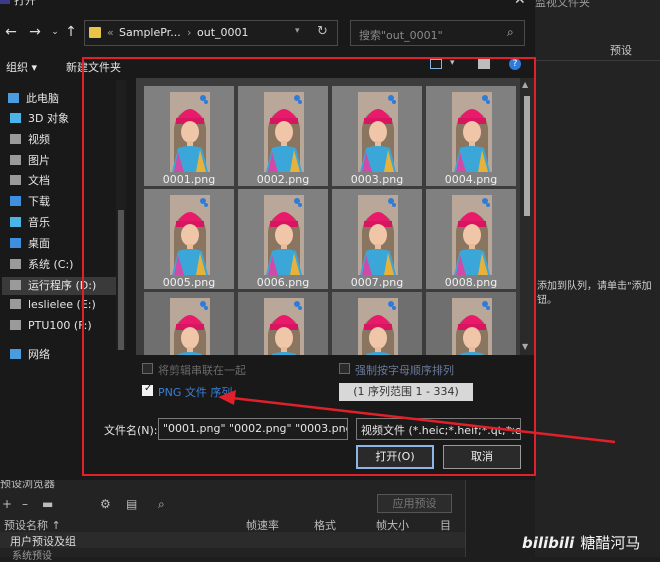 The image size is (660, 562). Describe the element at coordinates (7, 504) in the screenshot. I see `add-icon: +` at that location.